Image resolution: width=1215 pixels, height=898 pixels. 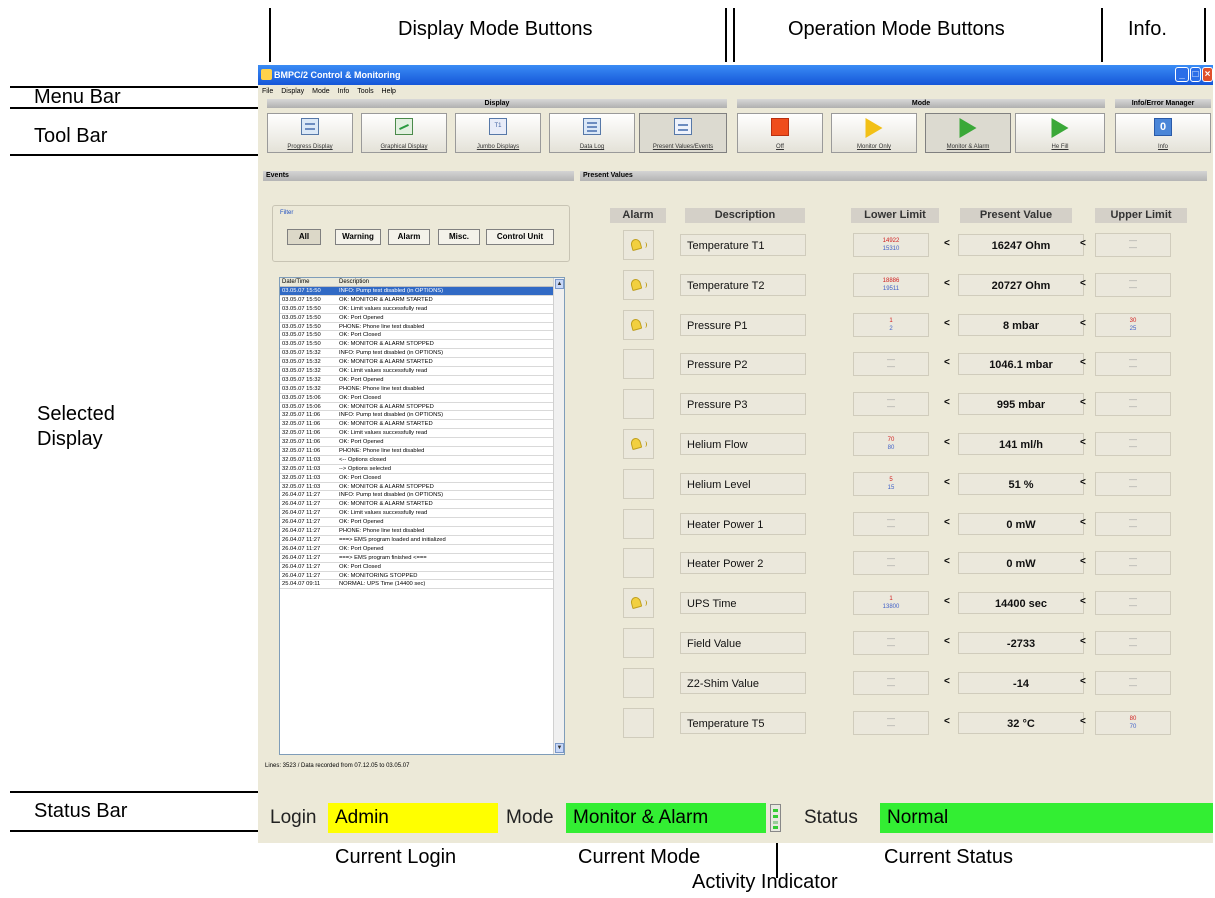 What do you see at coordinates (780, 133) in the screenshot?
I see `off-button: Off` at bounding box center [780, 133].